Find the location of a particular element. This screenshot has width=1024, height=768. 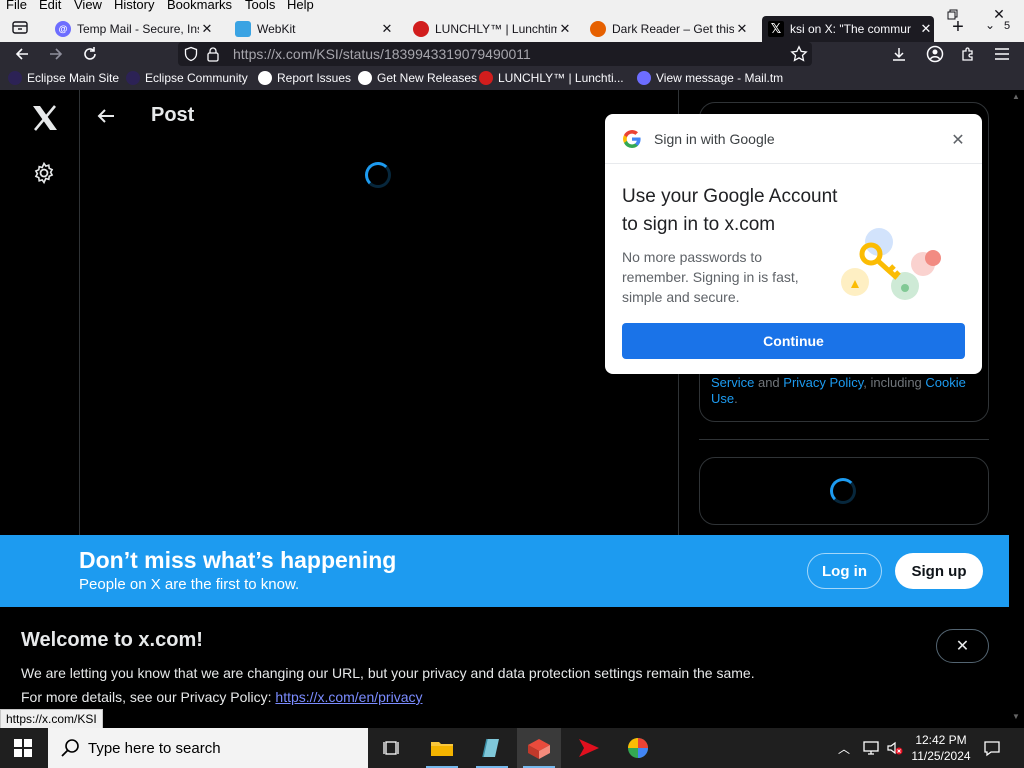

clock-time: 12:42 PM is located at coordinates (941, 740).